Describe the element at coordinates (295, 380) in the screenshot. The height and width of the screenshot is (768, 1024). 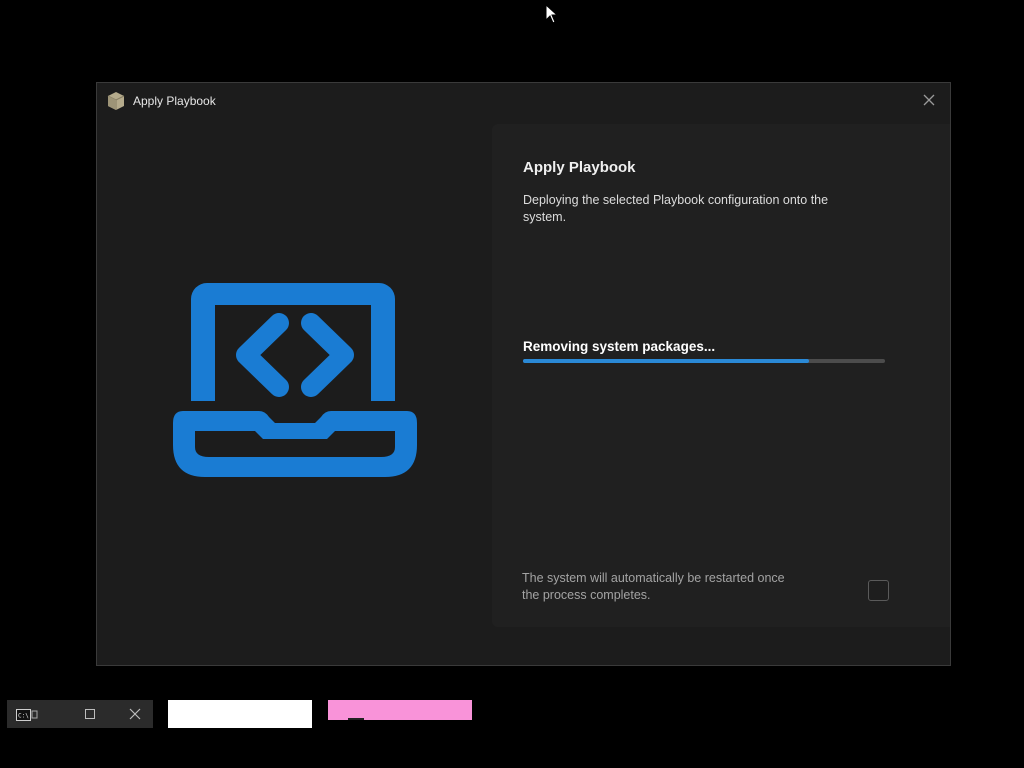
I see `laptop-code-icon` at that location.